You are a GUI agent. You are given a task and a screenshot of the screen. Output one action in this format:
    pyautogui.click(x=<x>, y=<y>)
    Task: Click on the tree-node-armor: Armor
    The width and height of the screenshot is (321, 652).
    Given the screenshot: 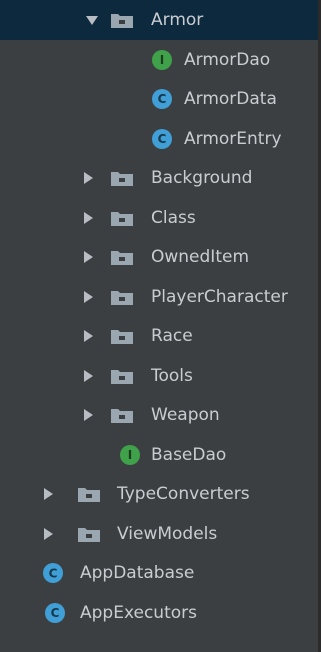 What is the action you would take?
    pyautogui.click(x=160, y=20)
    